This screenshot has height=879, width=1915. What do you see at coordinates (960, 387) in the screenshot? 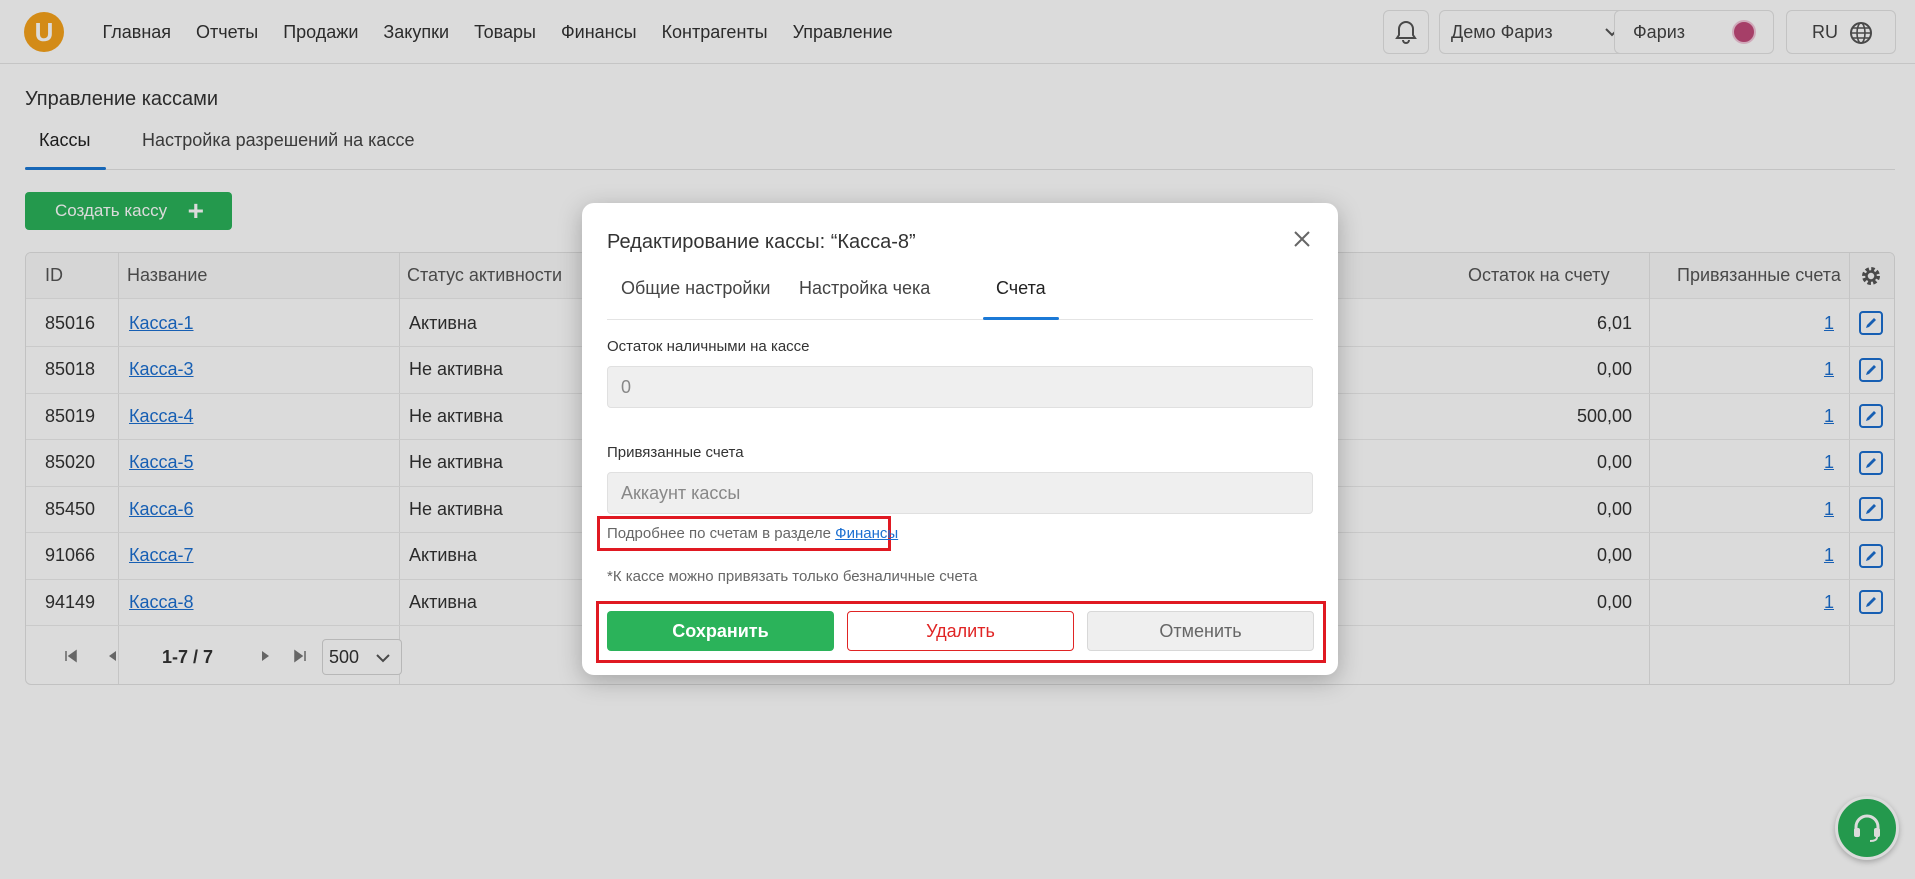
I see `cash-balance-field: 0` at bounding box center [960, 387].